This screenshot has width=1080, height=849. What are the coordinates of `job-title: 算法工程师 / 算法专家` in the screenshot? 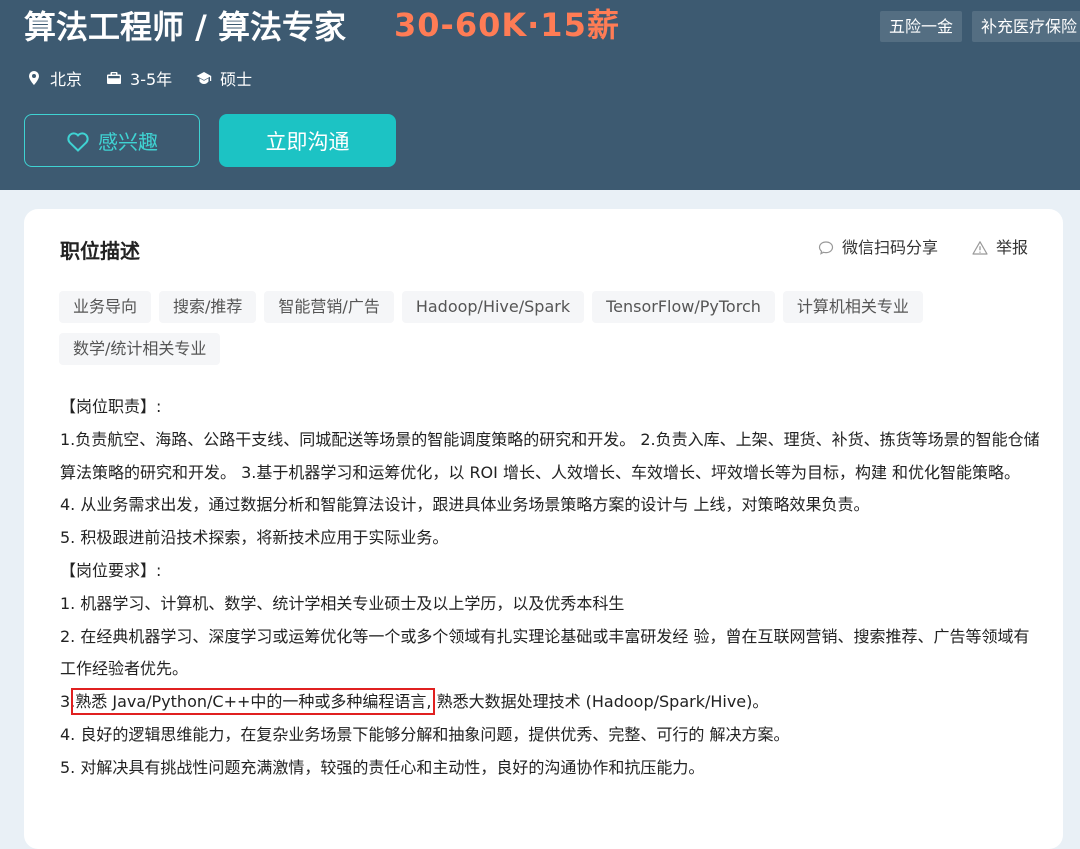 It's located at (185, 27).